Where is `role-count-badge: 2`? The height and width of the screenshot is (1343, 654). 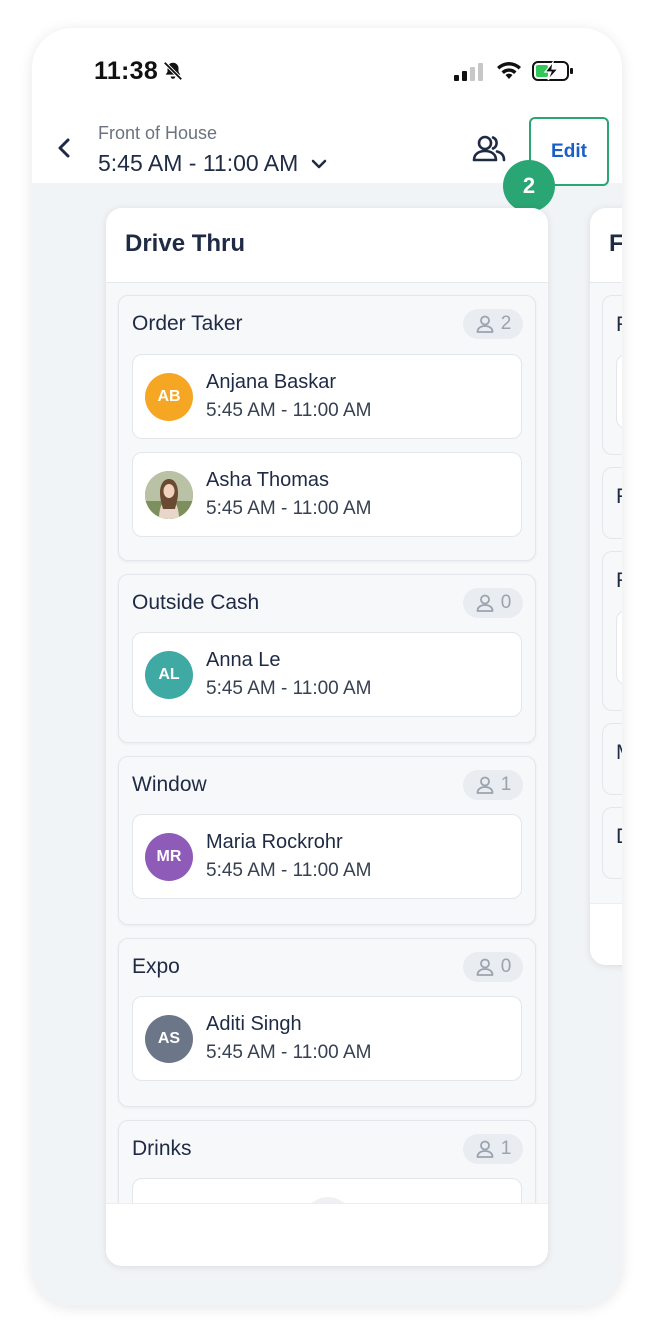
role-count-badge: 2 is located at coordinates (493, 324).